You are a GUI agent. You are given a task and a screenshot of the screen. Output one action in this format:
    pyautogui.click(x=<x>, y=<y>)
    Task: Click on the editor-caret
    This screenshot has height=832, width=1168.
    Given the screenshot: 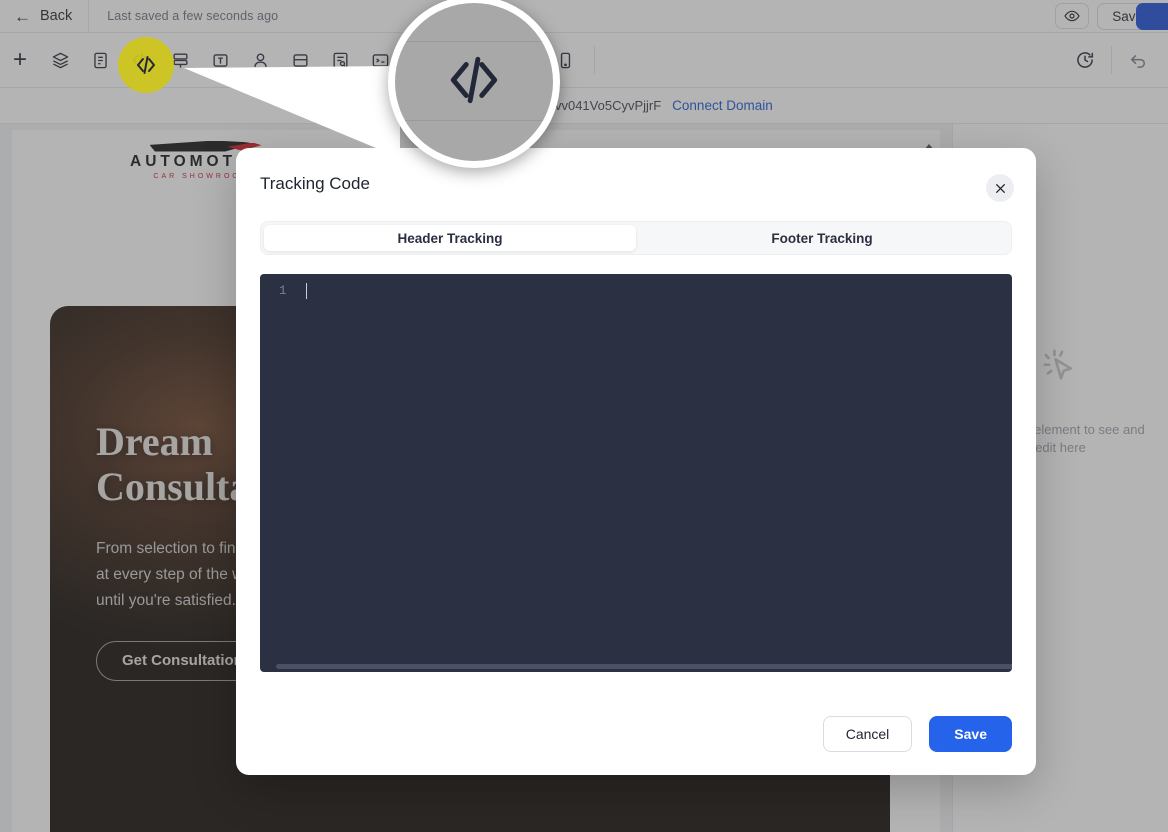 What is the action you would take?
    pyautogui.click(x=306, y=291)
    